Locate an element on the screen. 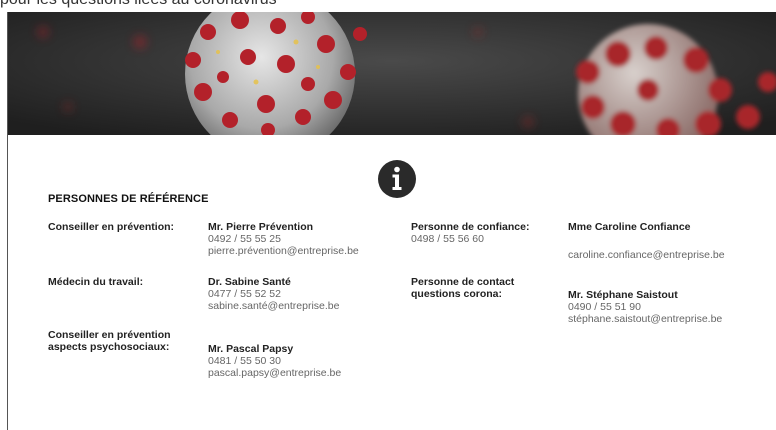 The width and height of the screenshot is (776, 430). contact-phone: 0481 / 55 50 30 is located at coordinates (244, 361).